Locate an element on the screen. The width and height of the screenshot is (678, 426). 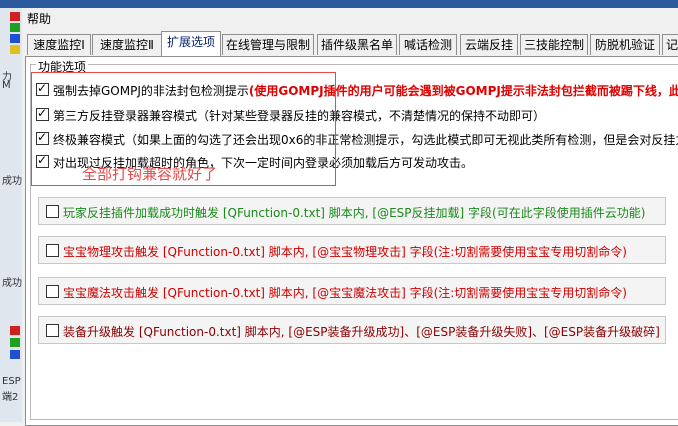
background-window-strip: 力 M 成功 成功 ESP 端2 is located at coordinates (11, 215).